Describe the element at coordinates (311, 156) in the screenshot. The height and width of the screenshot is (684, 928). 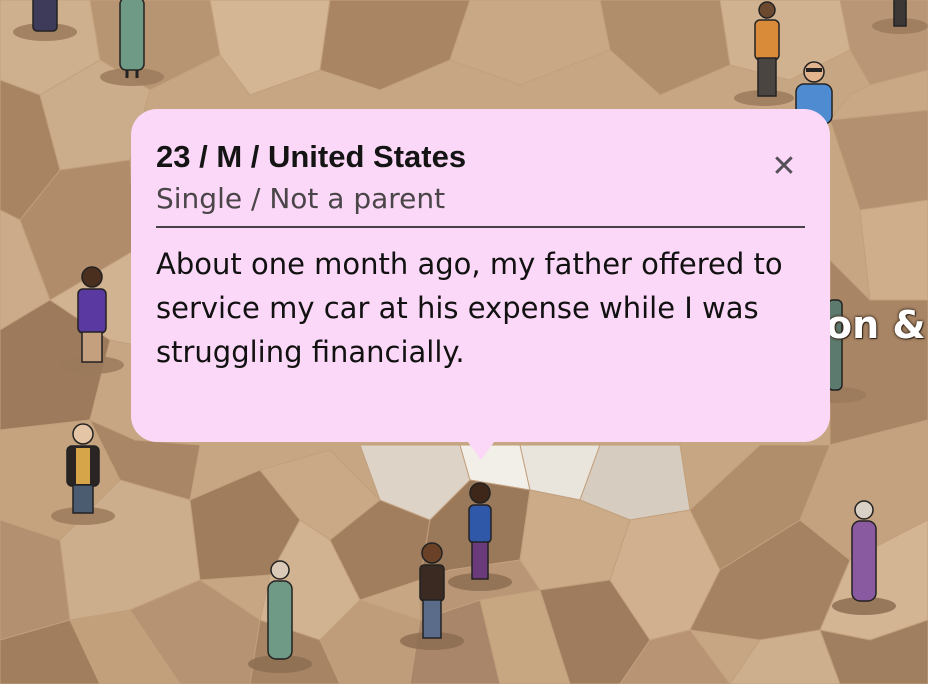
I see `popup-title: 23 / M / United States` at that location.